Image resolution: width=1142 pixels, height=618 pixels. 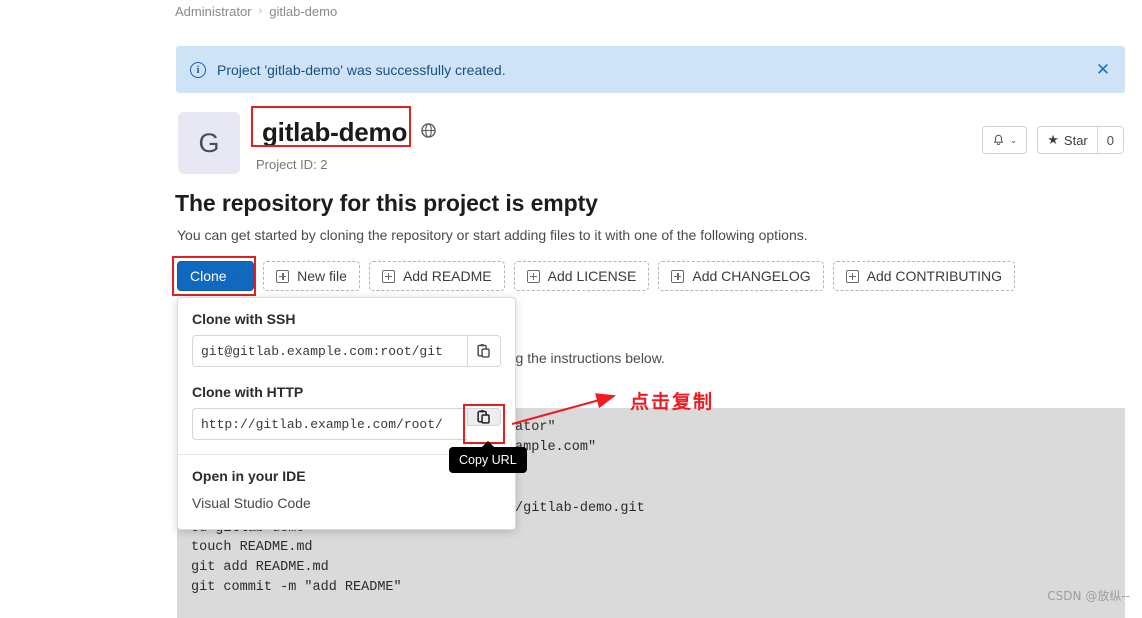 I want to click on ssh-url-input, so click(x=329, y=351).